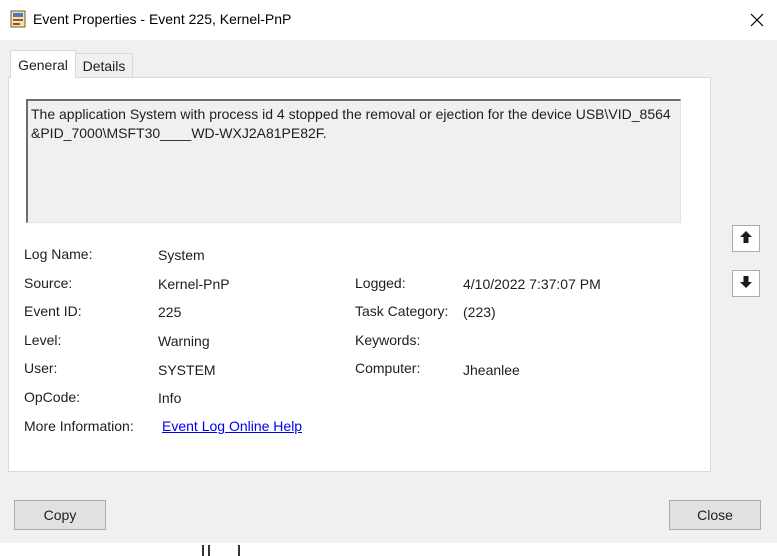 Image resolution: width=777 pixels, height=556 pixels. I want to click on computer-label: Computer:, so click(388, 368).